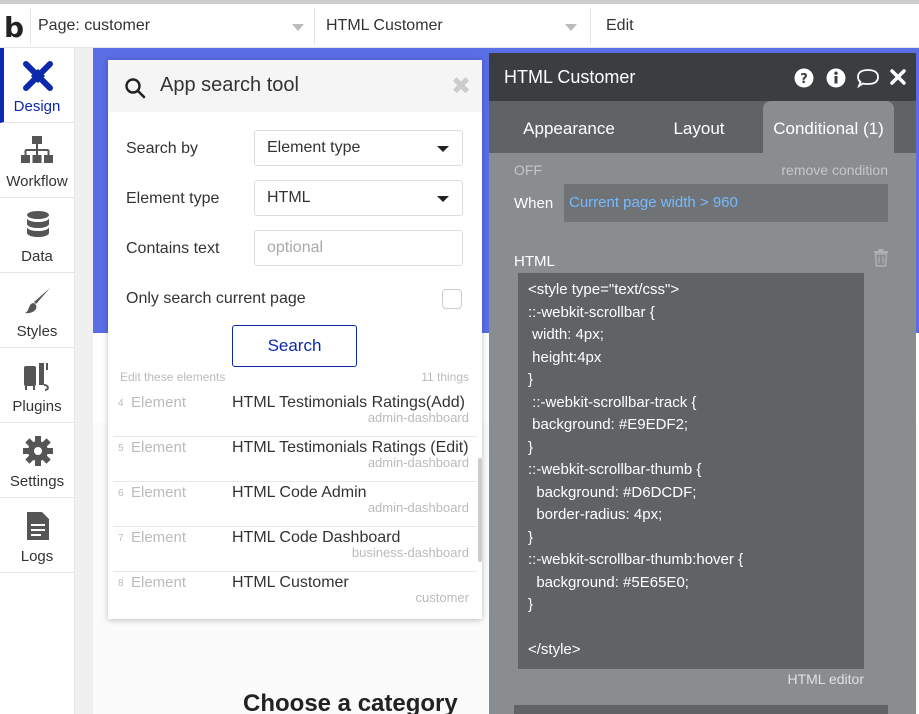 The image size is (919, 714). I want to click on condition-expression: Current page width > 960, so click(726, 203).